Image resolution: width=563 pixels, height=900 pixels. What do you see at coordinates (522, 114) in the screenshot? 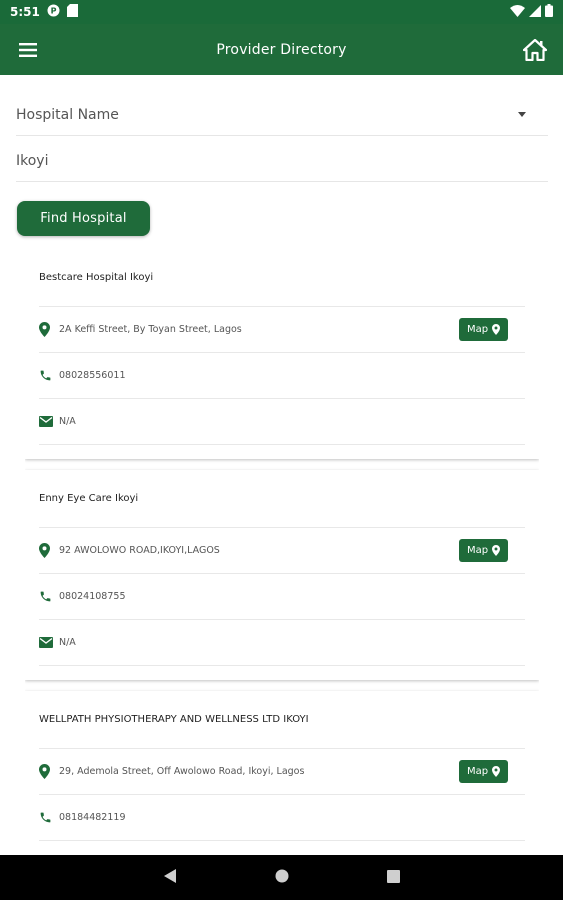
I see `dropdown-arrow-icon` at bounding box center [522, 114].